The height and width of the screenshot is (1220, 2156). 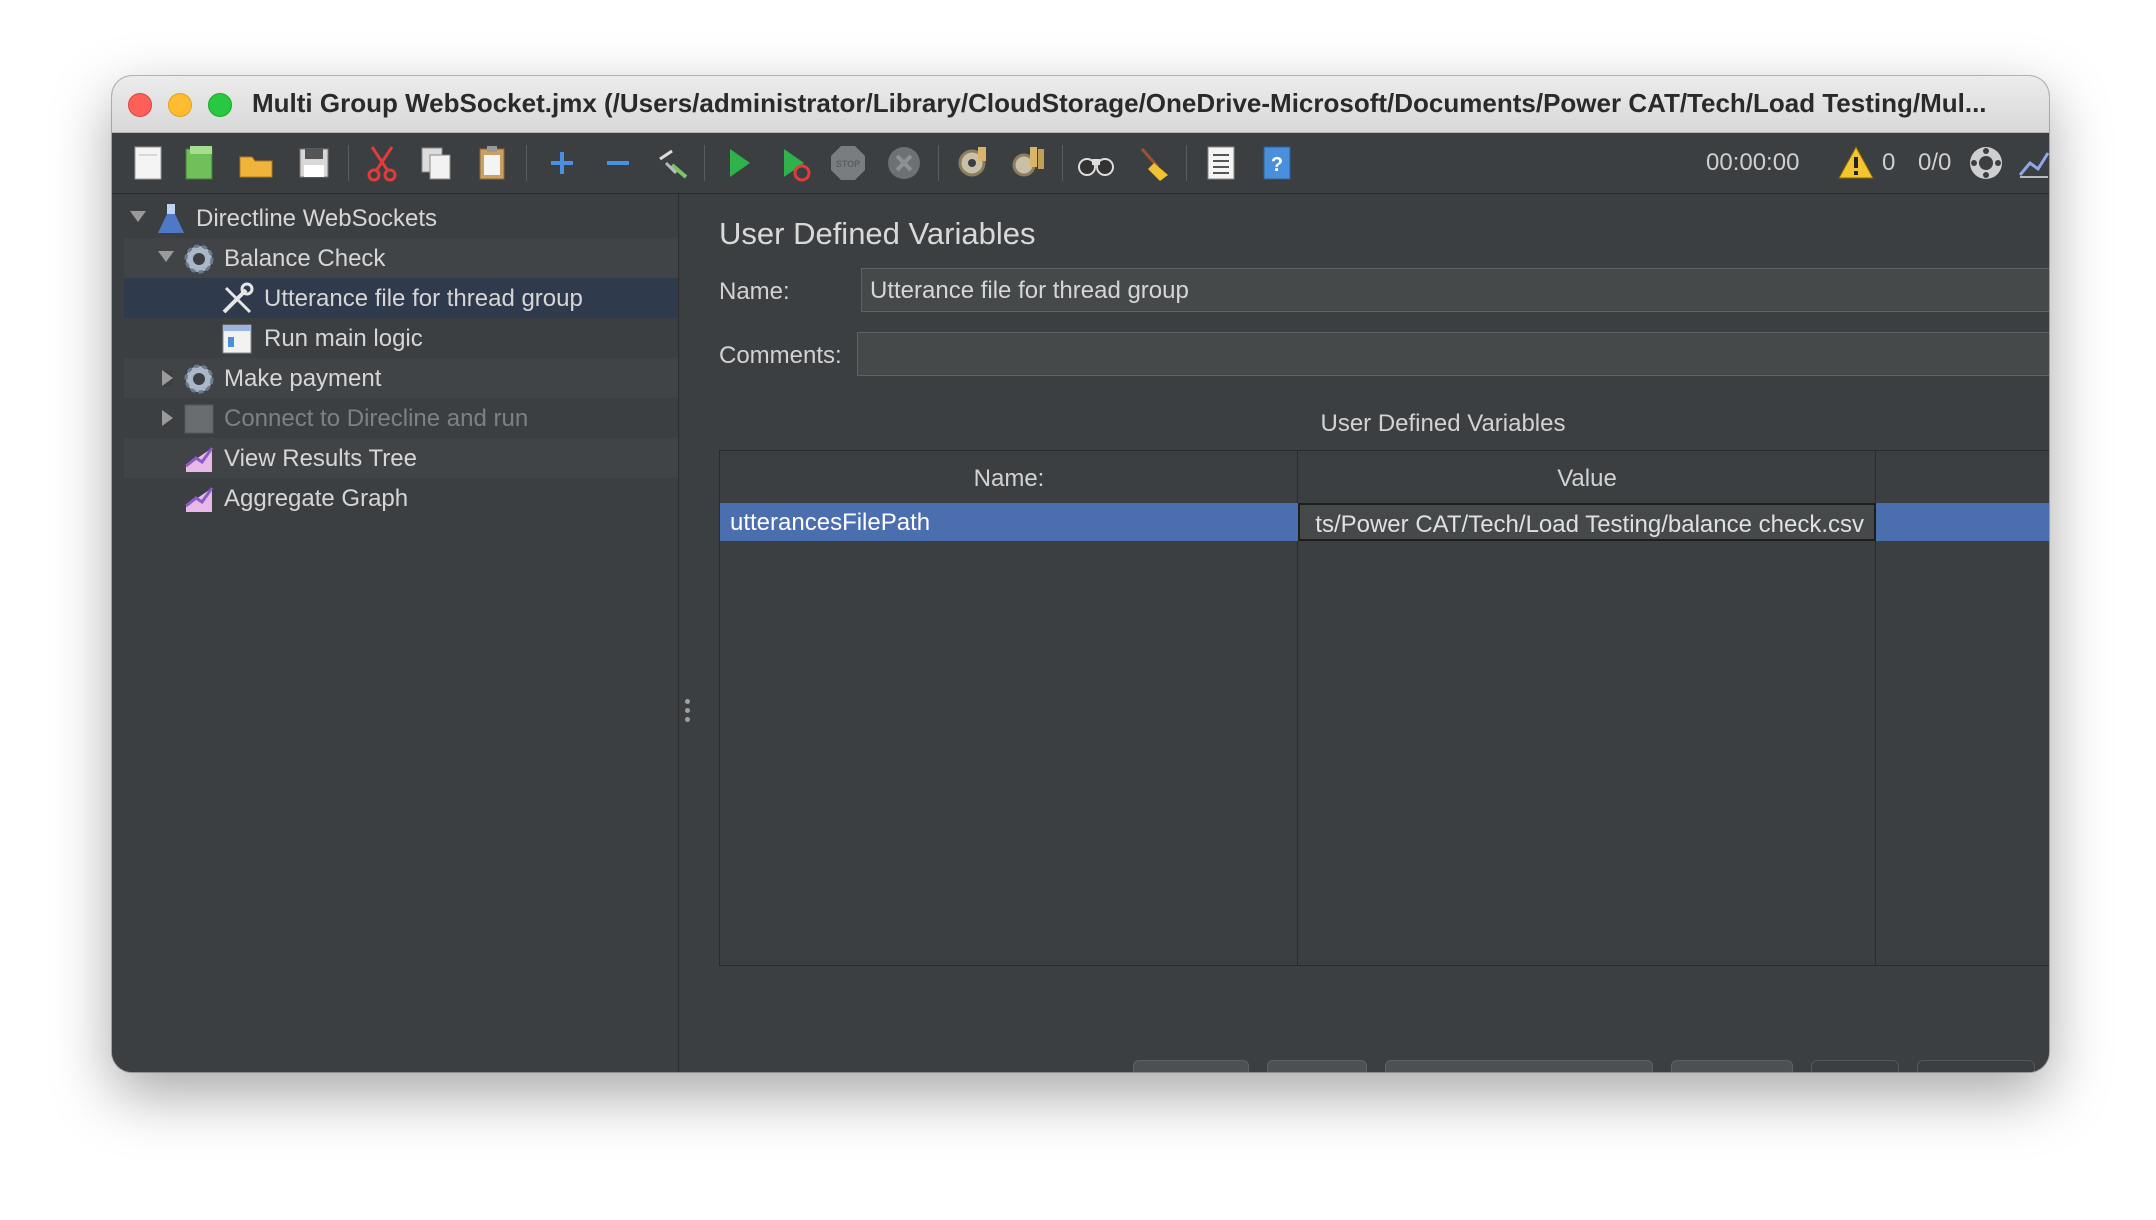 I want to click on help-icon: ?, so click(x=1276, y=163).